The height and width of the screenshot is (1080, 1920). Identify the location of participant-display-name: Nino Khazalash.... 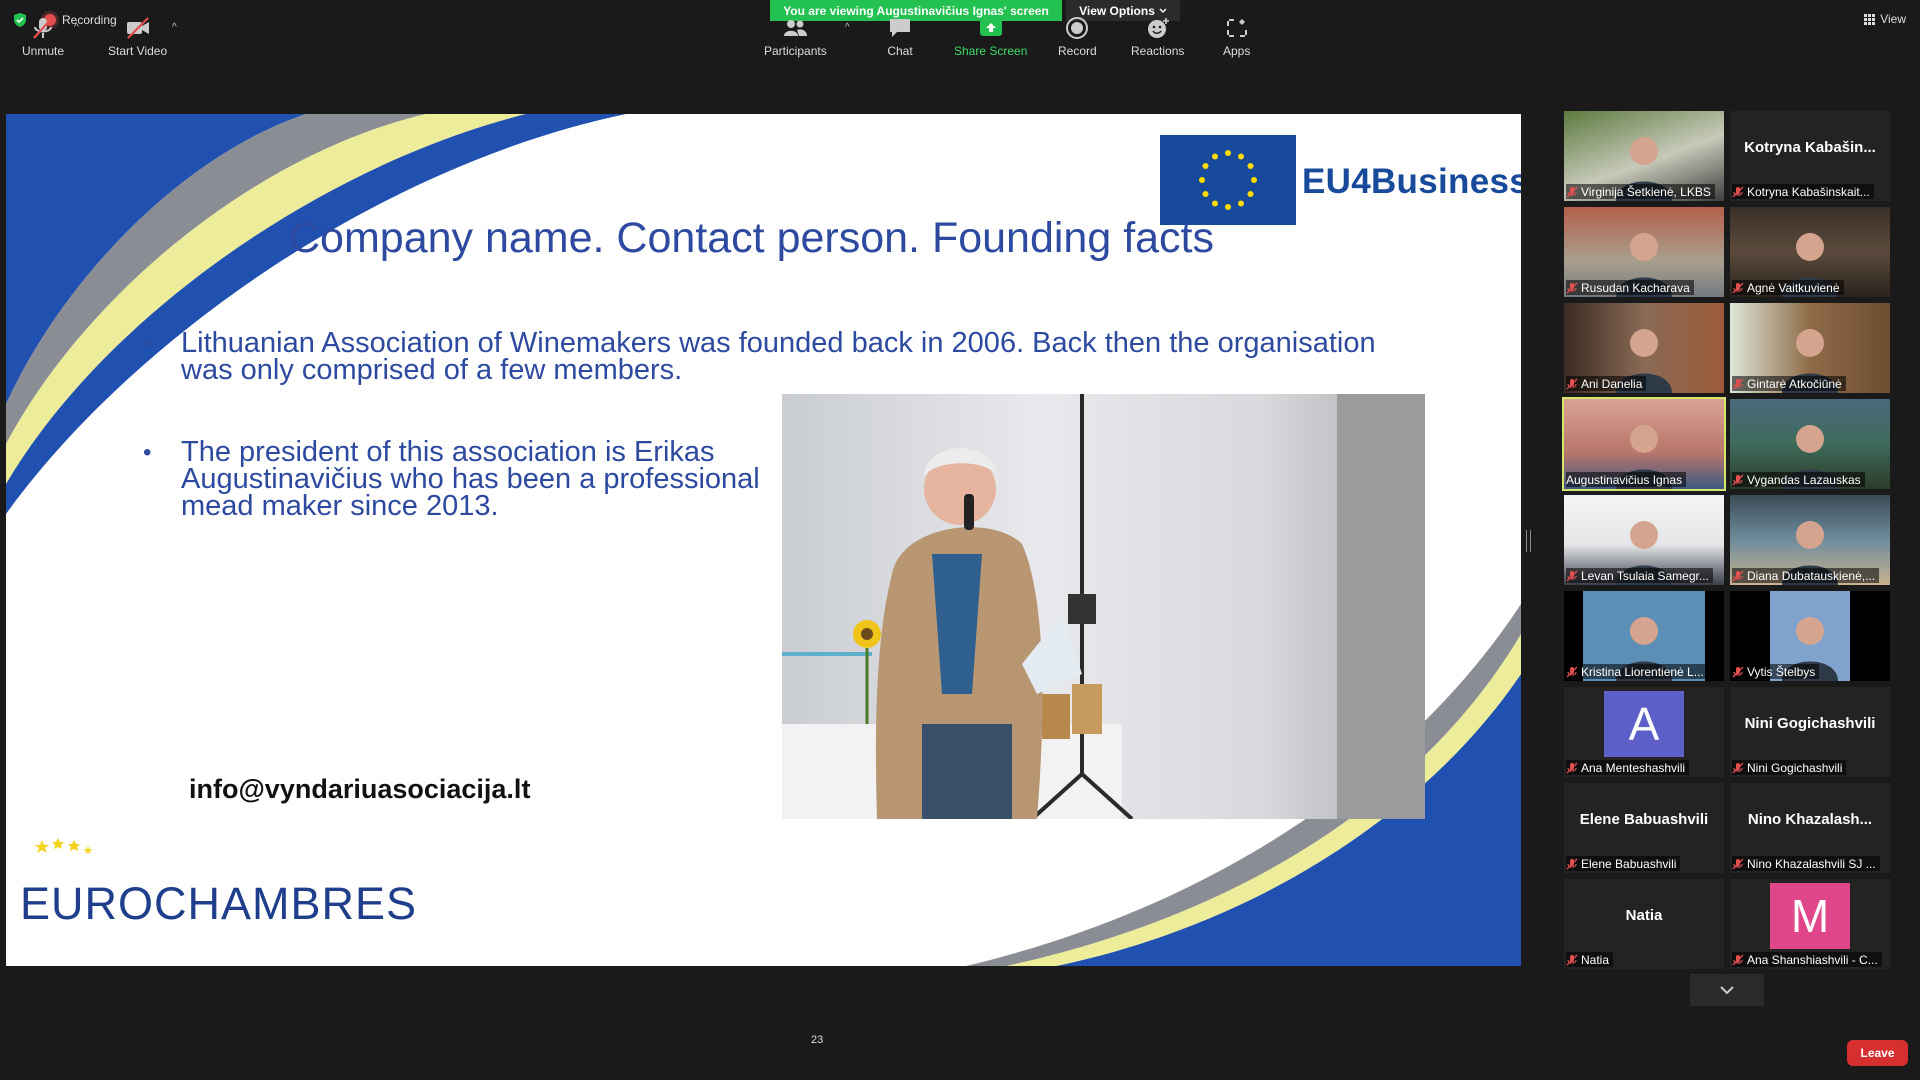
(1810, 819).